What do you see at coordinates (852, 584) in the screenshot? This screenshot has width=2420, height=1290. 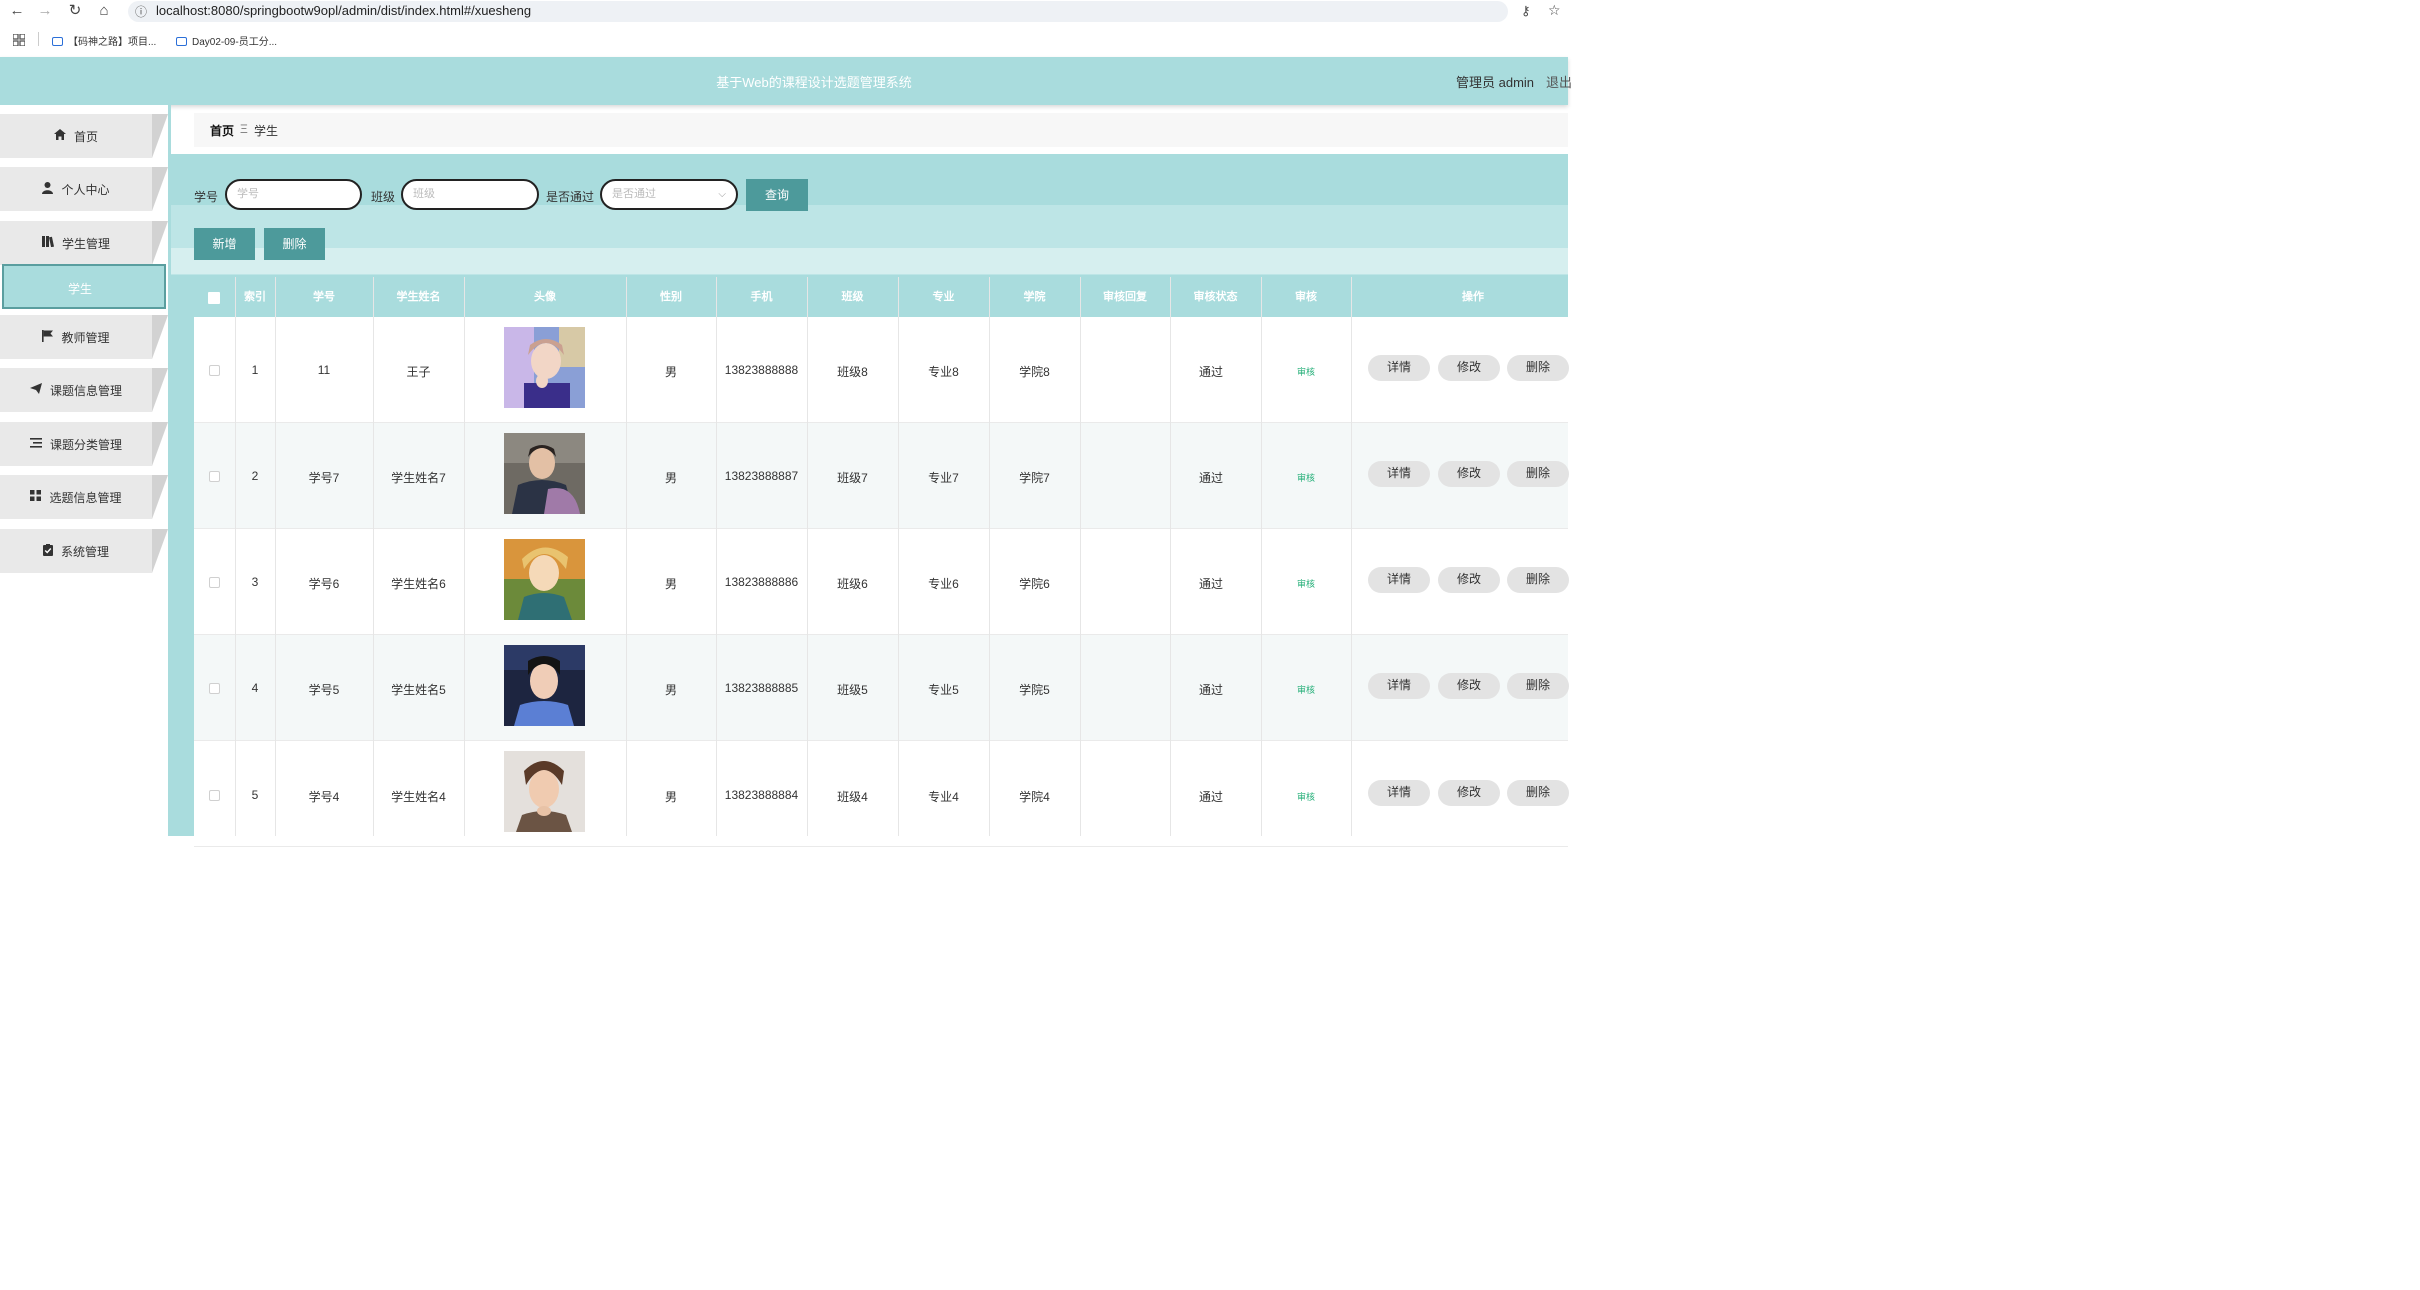 I see `cell-class: 班级6` at bounding box center [852, 584].